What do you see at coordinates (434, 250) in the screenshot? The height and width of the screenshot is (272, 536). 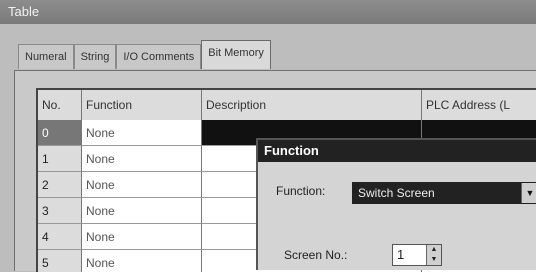 I see `stepper-up-icon: ▲` at bounding box center [434, 250].